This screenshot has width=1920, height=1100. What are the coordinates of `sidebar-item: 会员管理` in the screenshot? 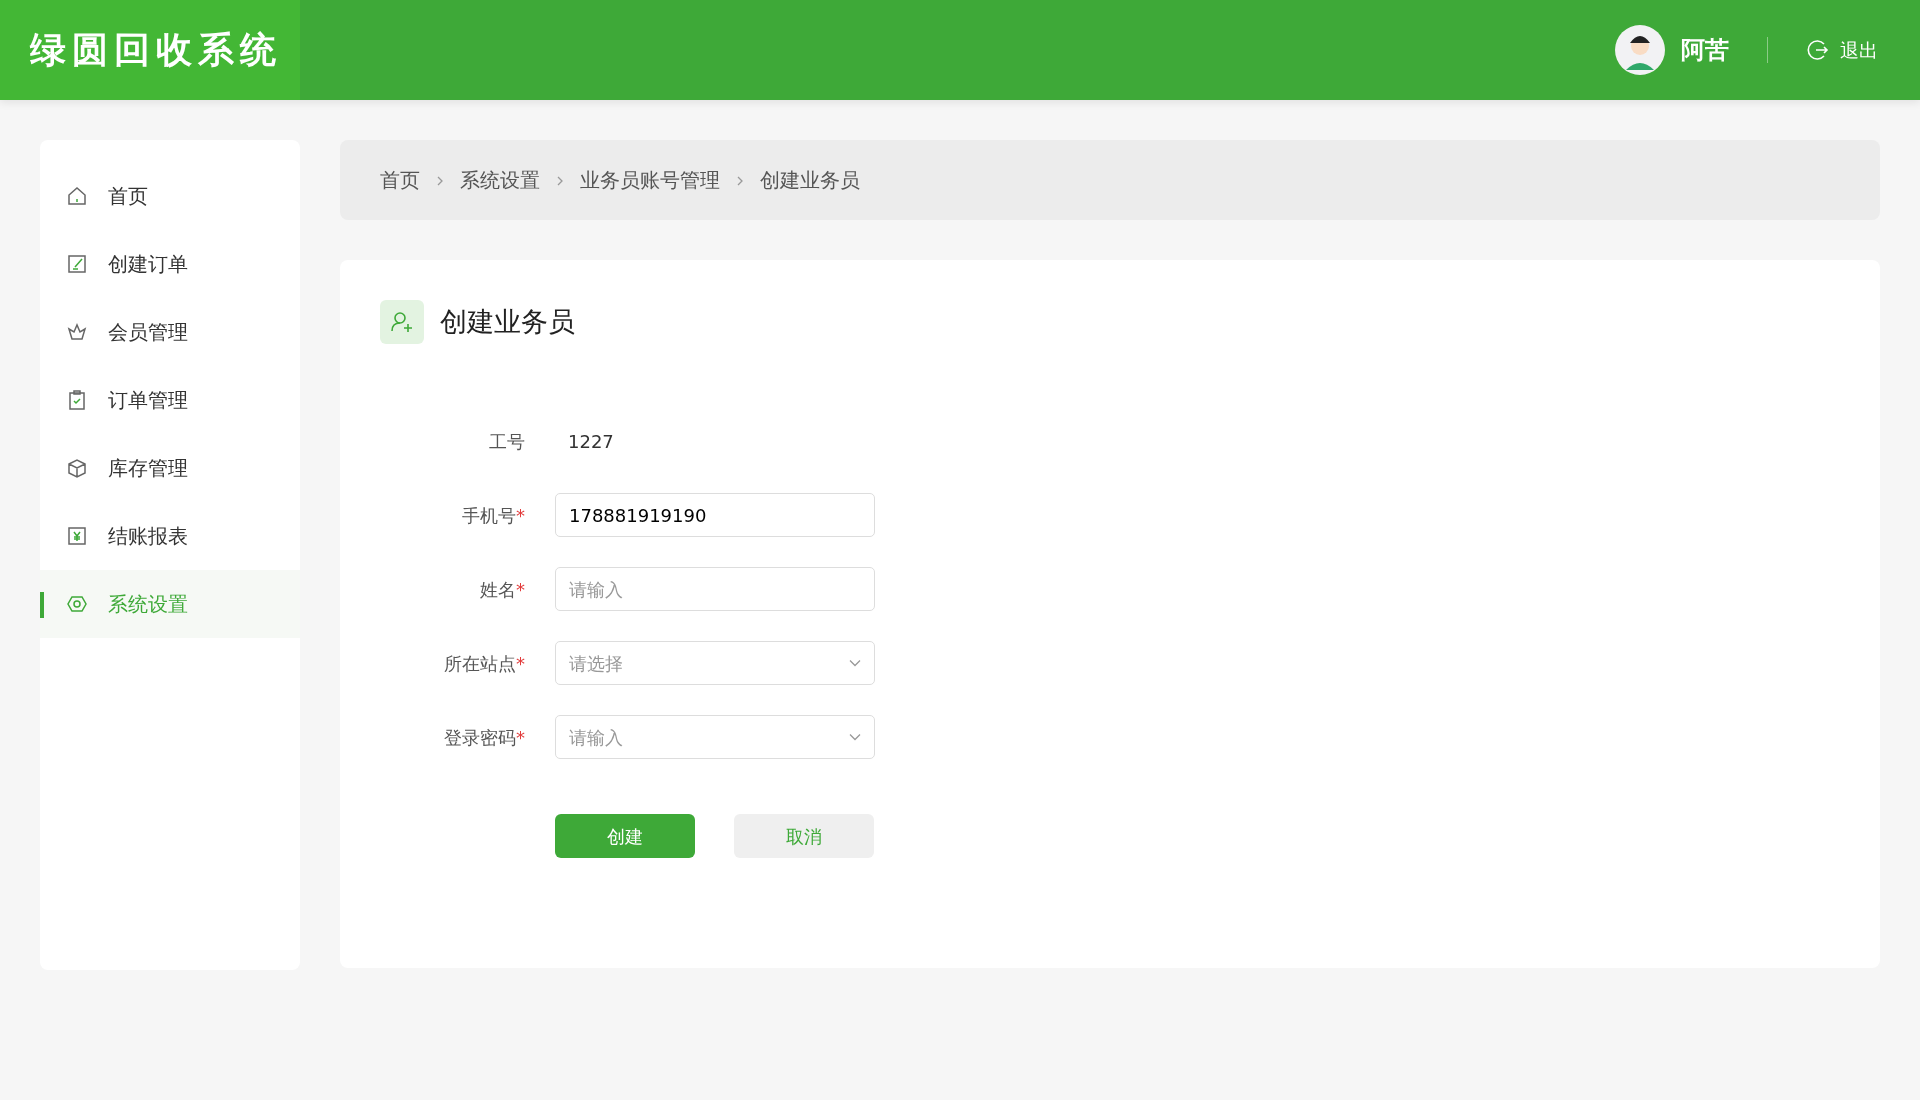 It's located at (170, 332).